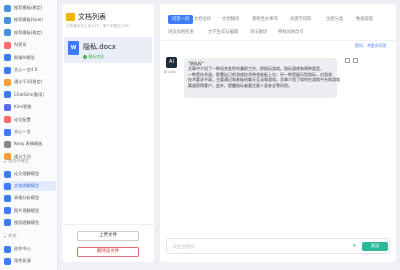 Image resolution: width=400 pixels, height=270 pixels. What do you see at coordinates (334, 19) in the screenshot?
I see `tab: 主题分类` at bounding box center [334, 19].